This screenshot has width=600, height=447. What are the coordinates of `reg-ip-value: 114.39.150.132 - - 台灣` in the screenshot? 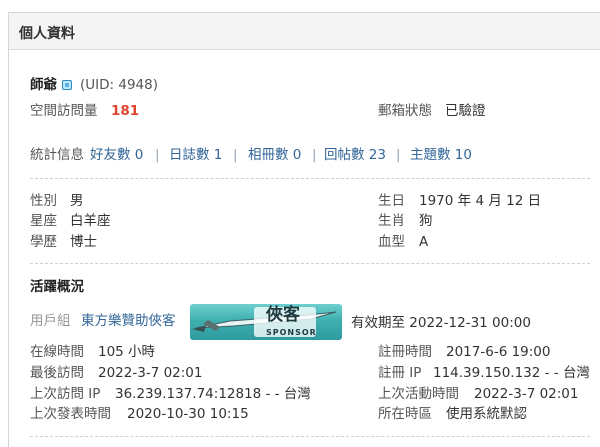 It's located at (511, 373).